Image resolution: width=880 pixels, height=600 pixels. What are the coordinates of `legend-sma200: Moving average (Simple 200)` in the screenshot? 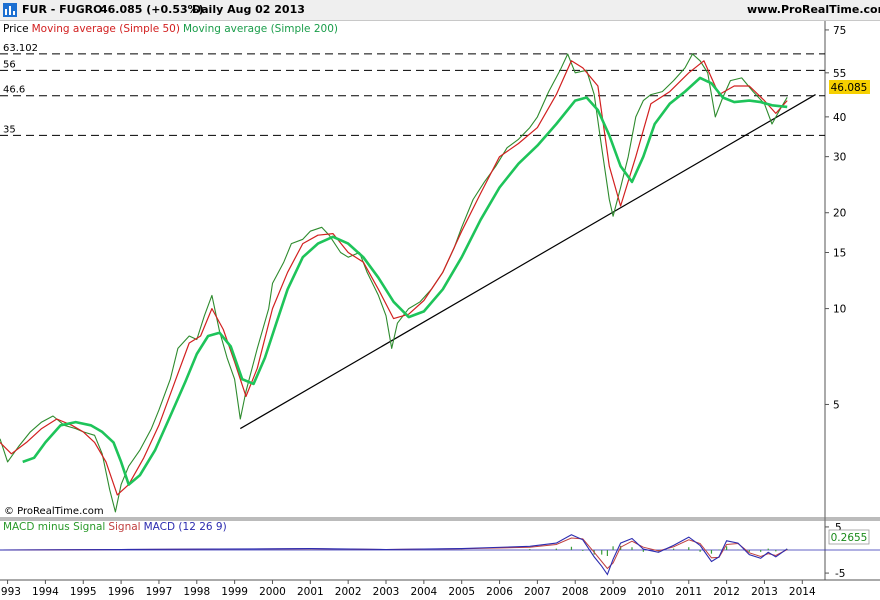 It's located at (260, 29).